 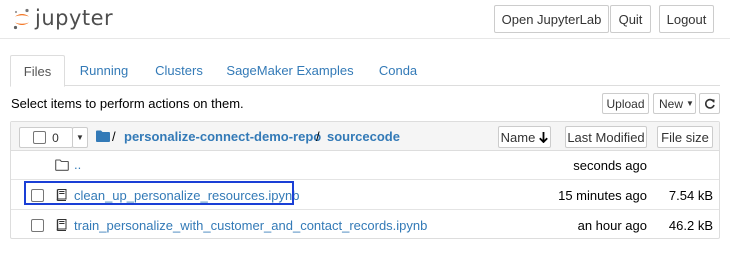 I want to click on breadcrumb-sourcecode: sourcecode, so click(x=363, y=136).